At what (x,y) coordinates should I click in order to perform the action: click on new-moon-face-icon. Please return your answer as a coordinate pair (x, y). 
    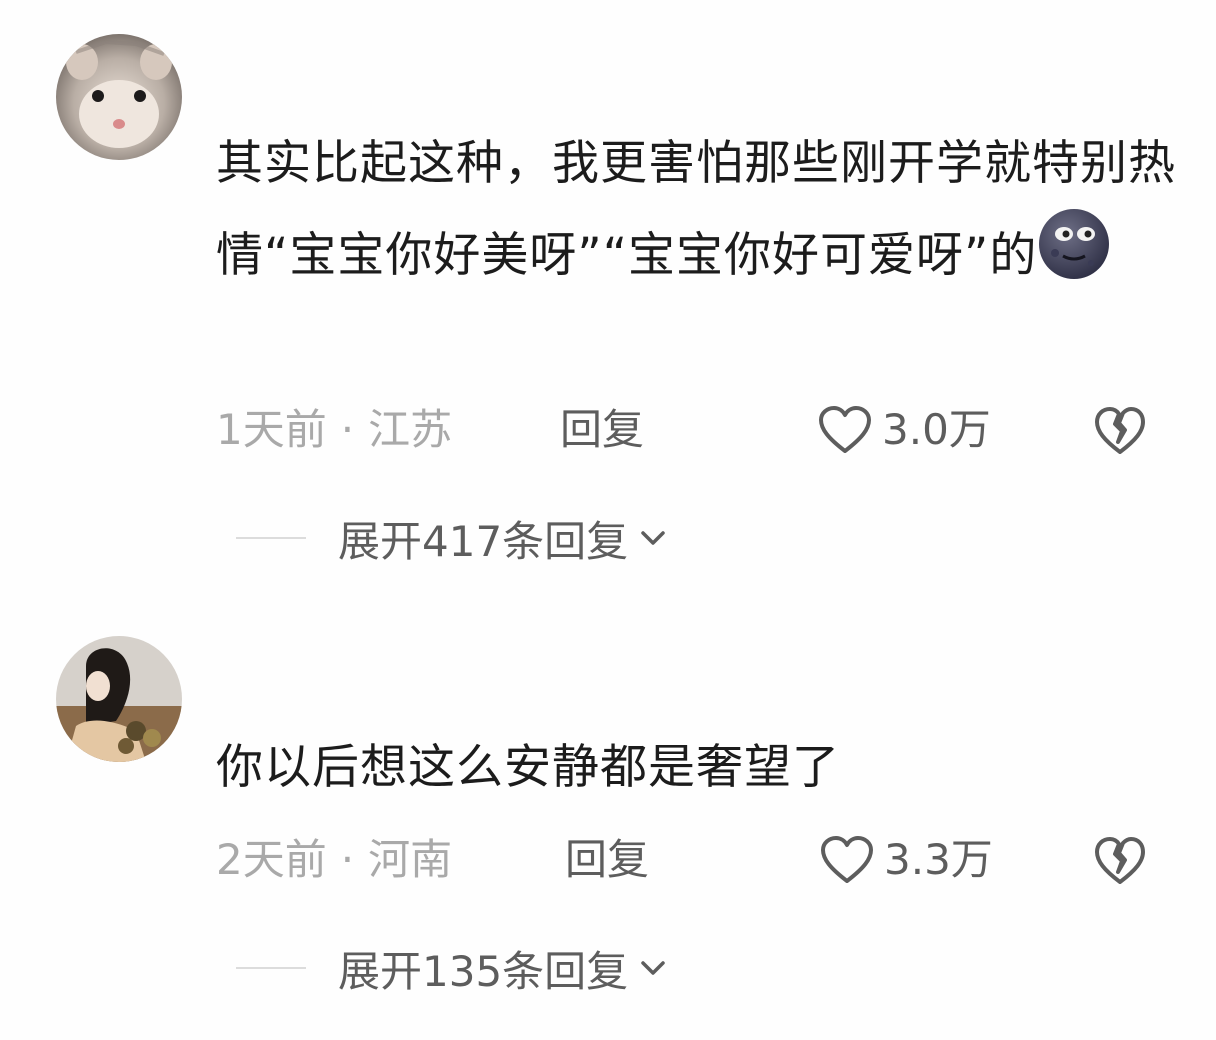
    Looking at the image, I should click on (1074, 244).